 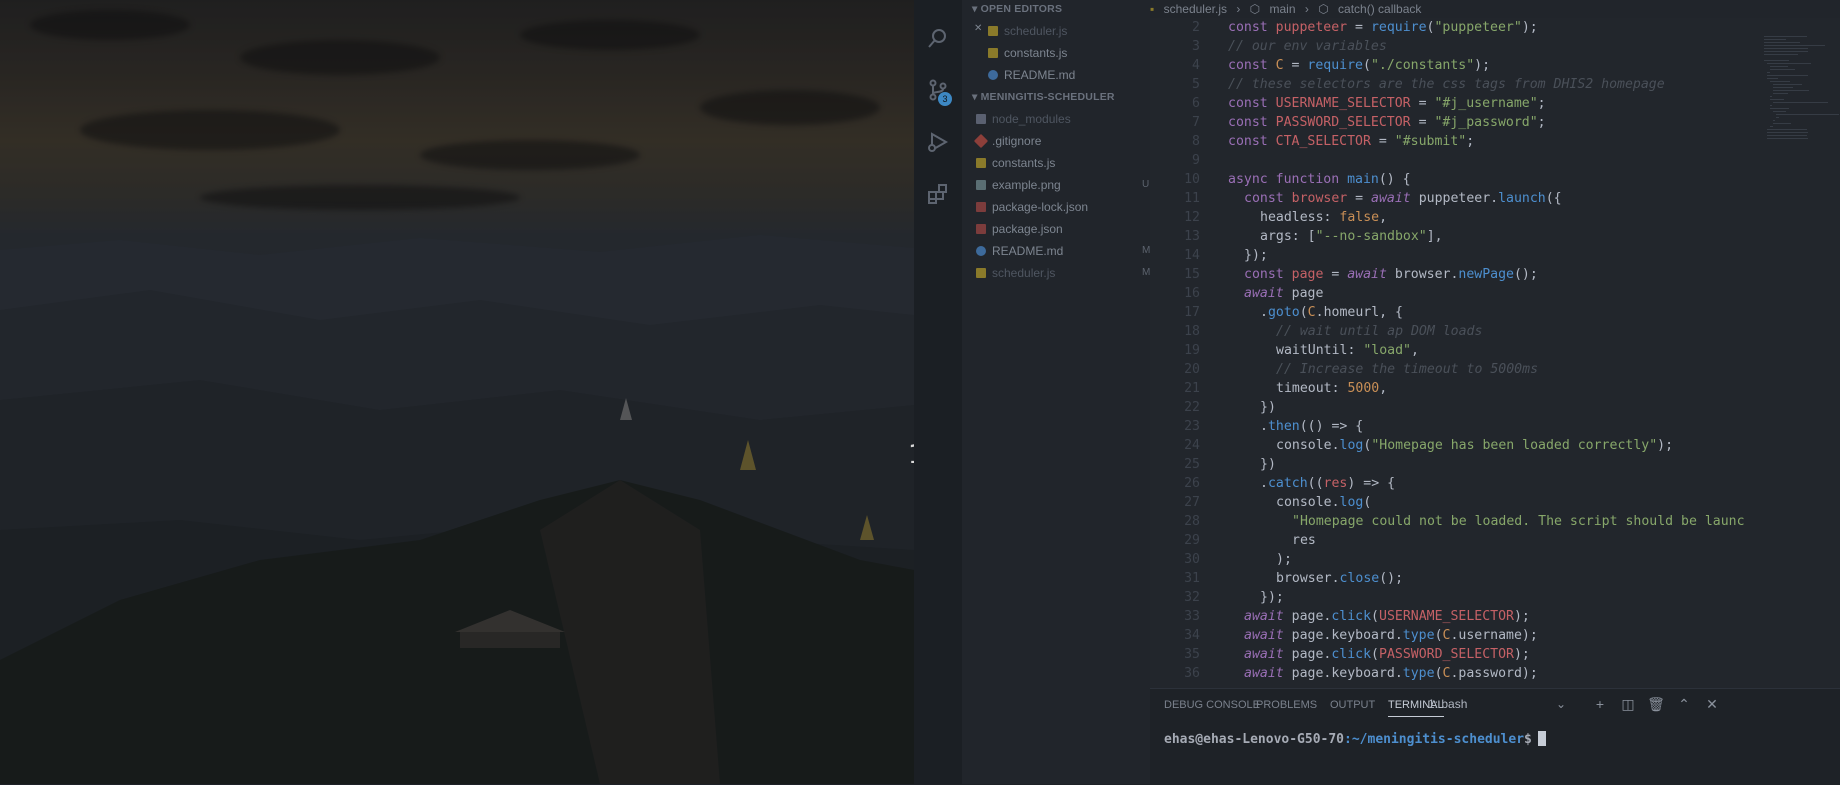 I want to click on debug-icon, so click(x=938, y=142).